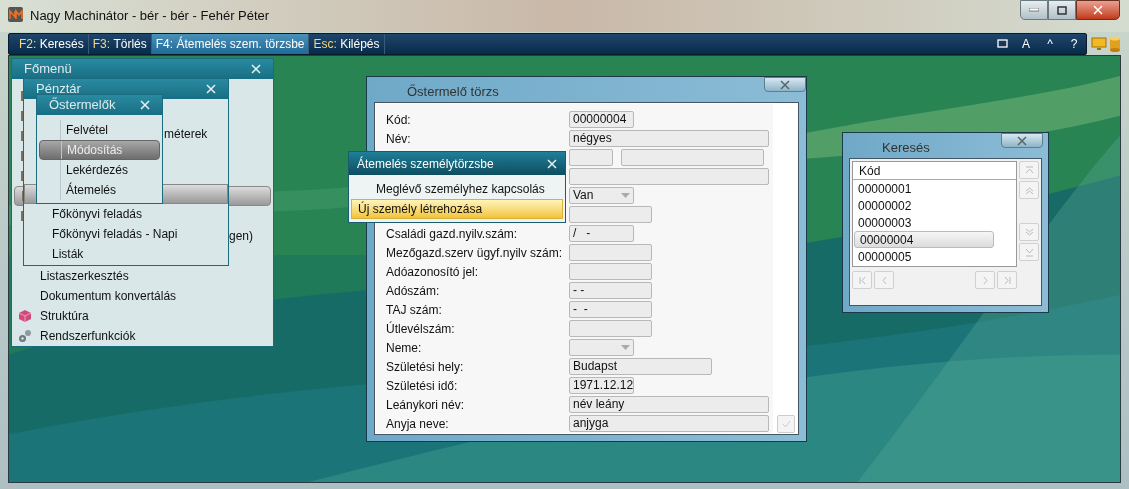 This screenshot has width=1129, height=489. What do you see at coordinates (15, 14) in the screenshot?
I see `app-logo-icon` at bounding box center [15, 14].